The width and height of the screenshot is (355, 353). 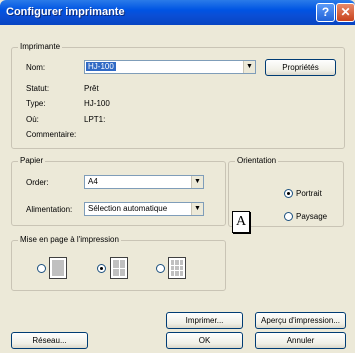 I want to click on paper-size-select: A4 ▼, so click(x=144, y=182).